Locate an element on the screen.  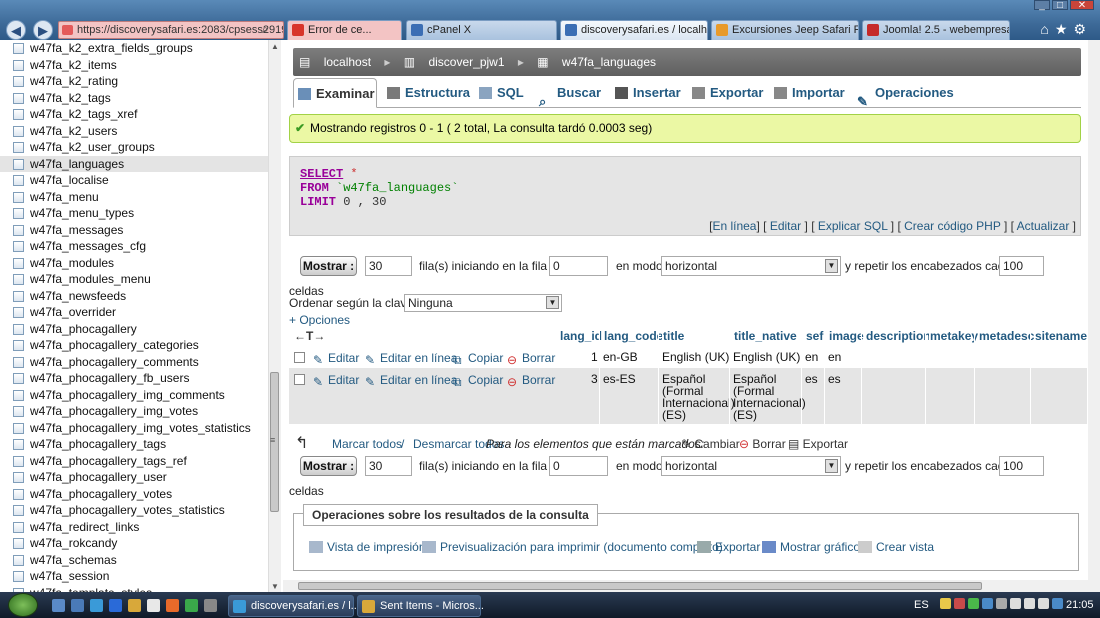
sidebar-item-table: w47fa_phocagallery_votes_statistics is located at coordinates (134, 510).